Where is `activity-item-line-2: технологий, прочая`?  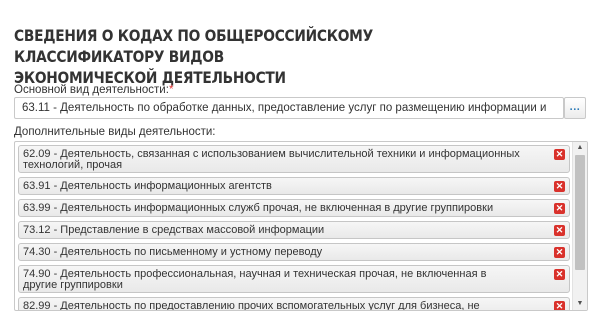 activity-item-line-2: технологий, прочая is located at coordinates (73, 165).